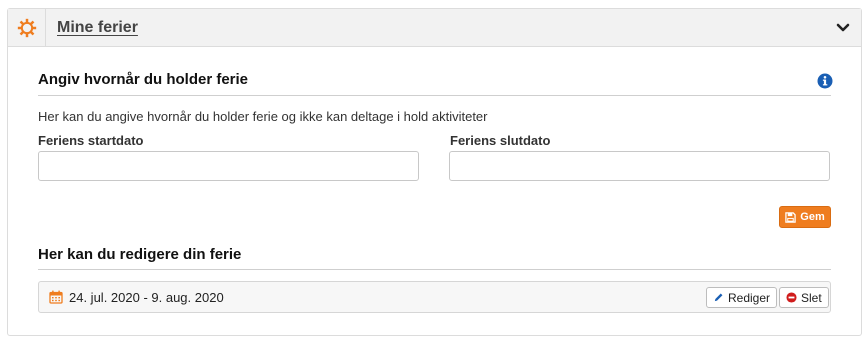  I want to click on delete-vacation-label: Slet, so click(811, 297).